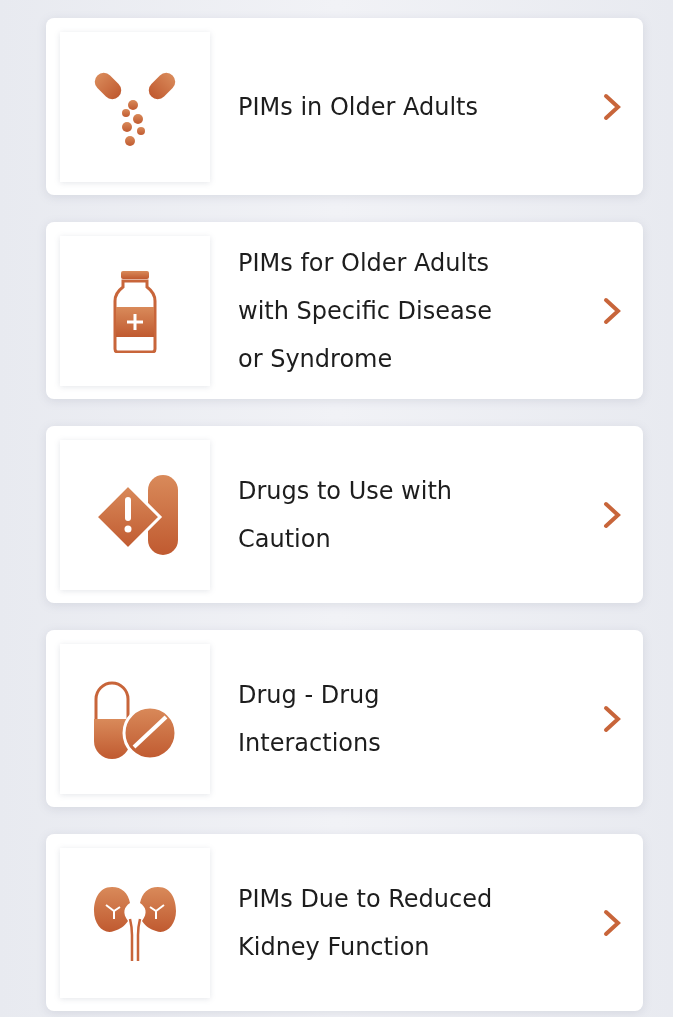 The image size is (673, 1017). I want to click on menu-title: Drug - Drug Interactions, so click(310, 719).